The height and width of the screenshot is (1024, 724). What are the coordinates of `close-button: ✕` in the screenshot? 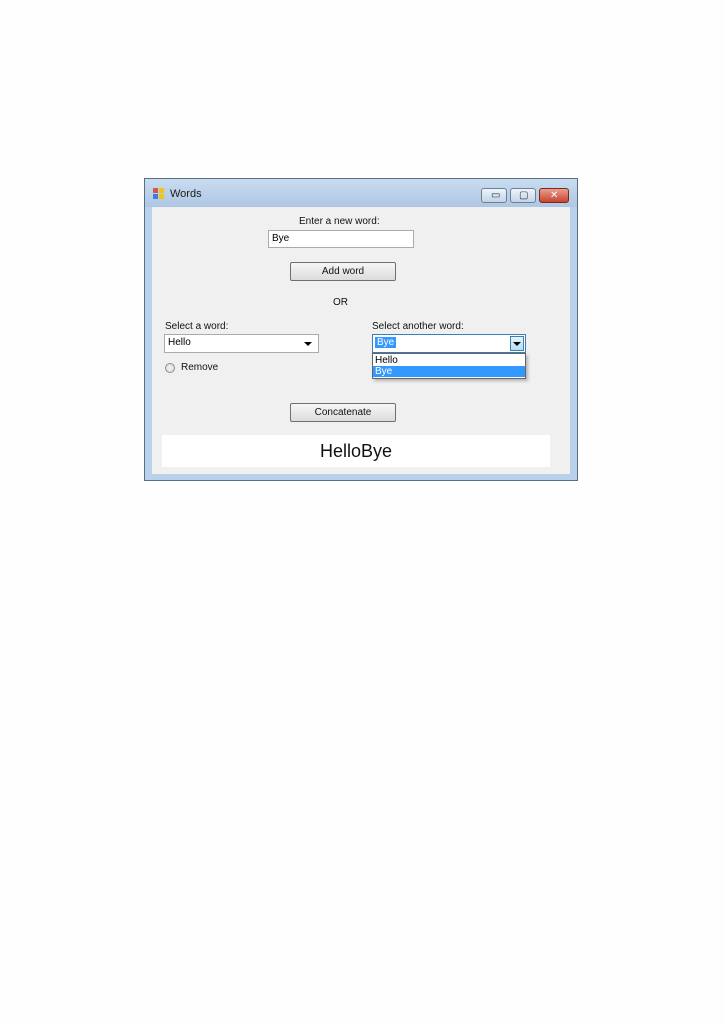 It's located at (554, 195).